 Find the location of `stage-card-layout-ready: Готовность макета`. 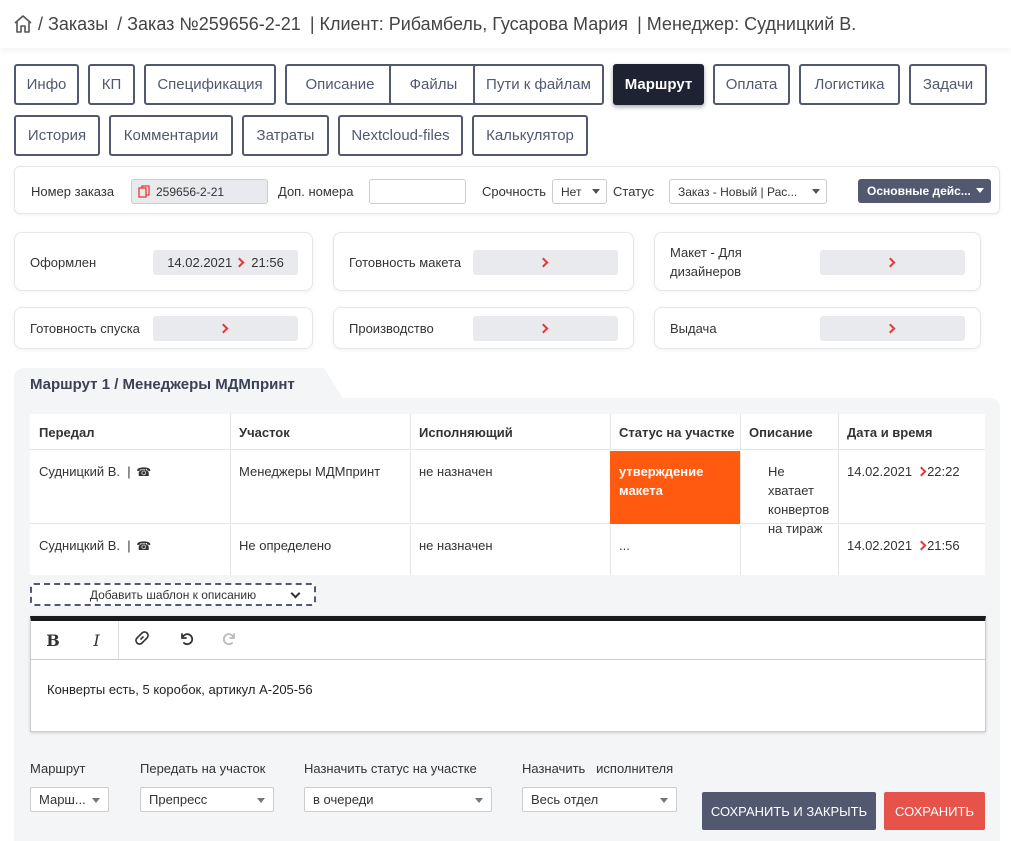

stage-card-layout-ready: Готовность макета is located at coordinates (483, 261).